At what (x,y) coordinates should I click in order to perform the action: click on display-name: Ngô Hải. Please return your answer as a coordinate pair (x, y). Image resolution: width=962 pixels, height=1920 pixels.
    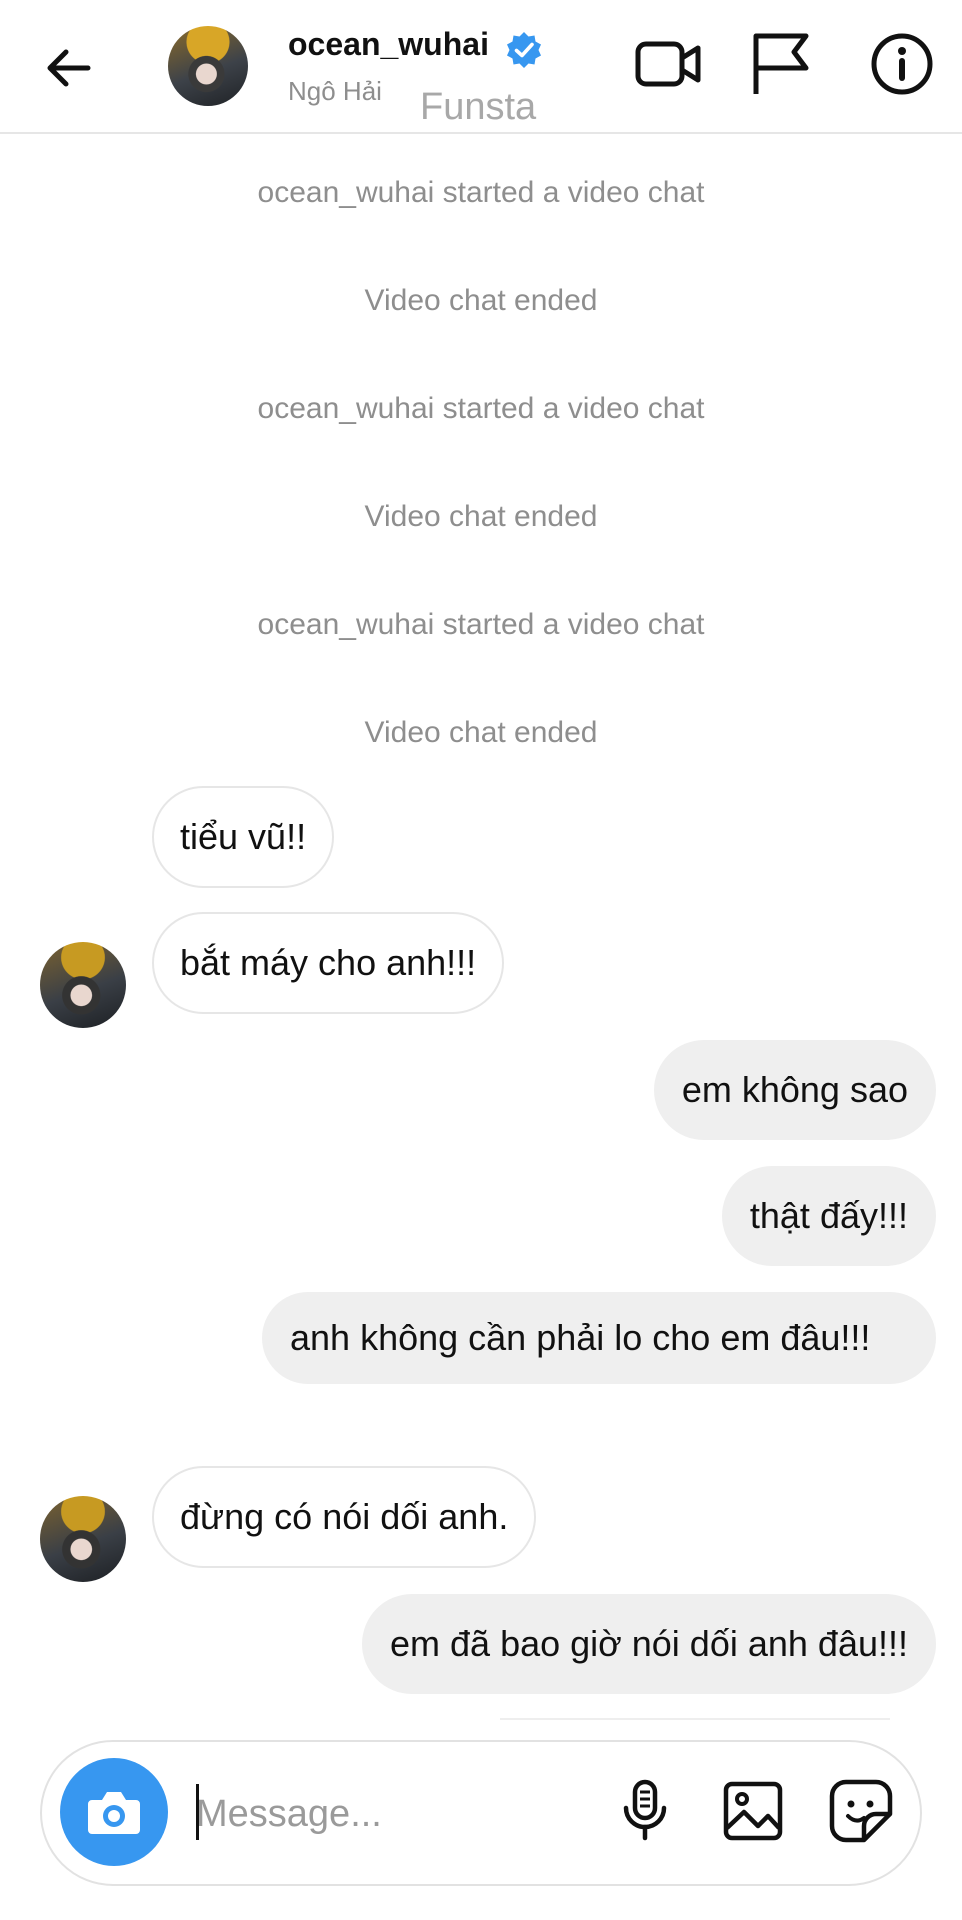
    Looking at the image, I should click on (335, 91).